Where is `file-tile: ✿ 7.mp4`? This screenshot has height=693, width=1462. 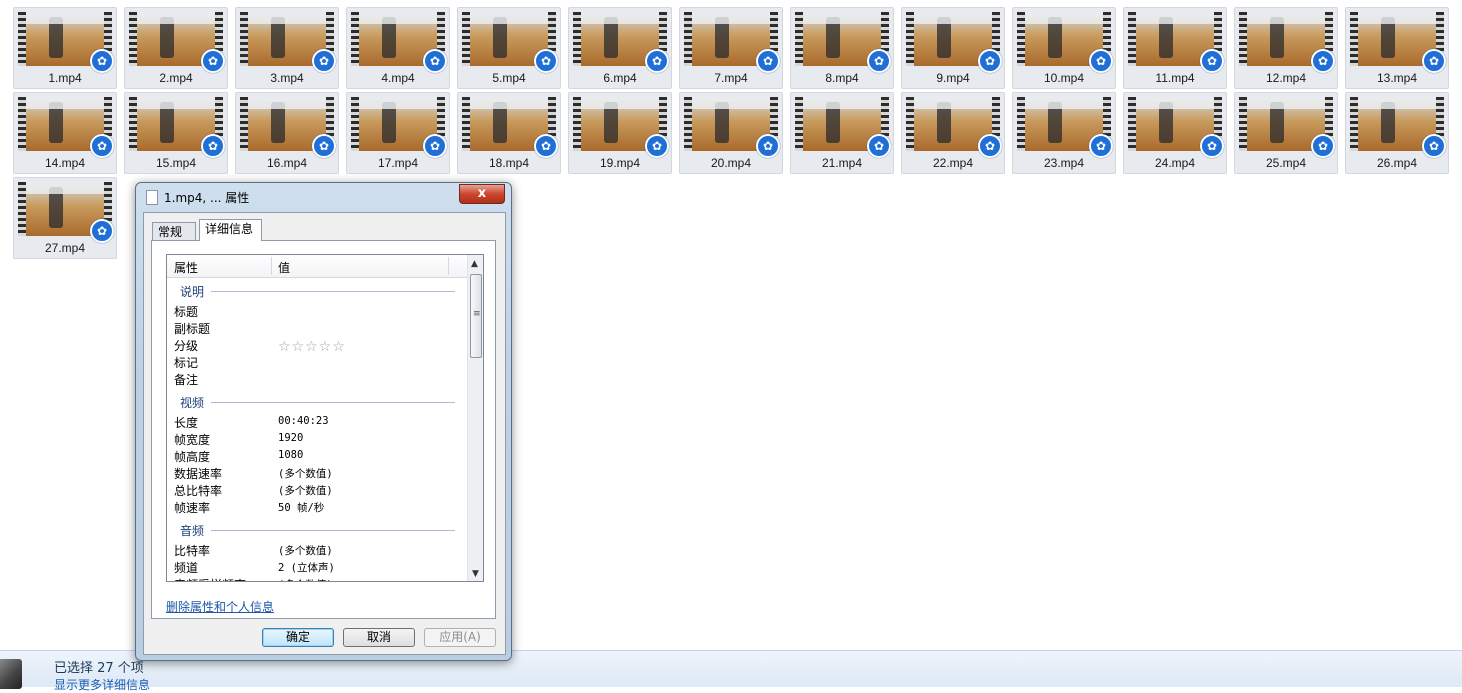
file-tile: ✿ 7.mp4 is located at coordinates (731, 48).